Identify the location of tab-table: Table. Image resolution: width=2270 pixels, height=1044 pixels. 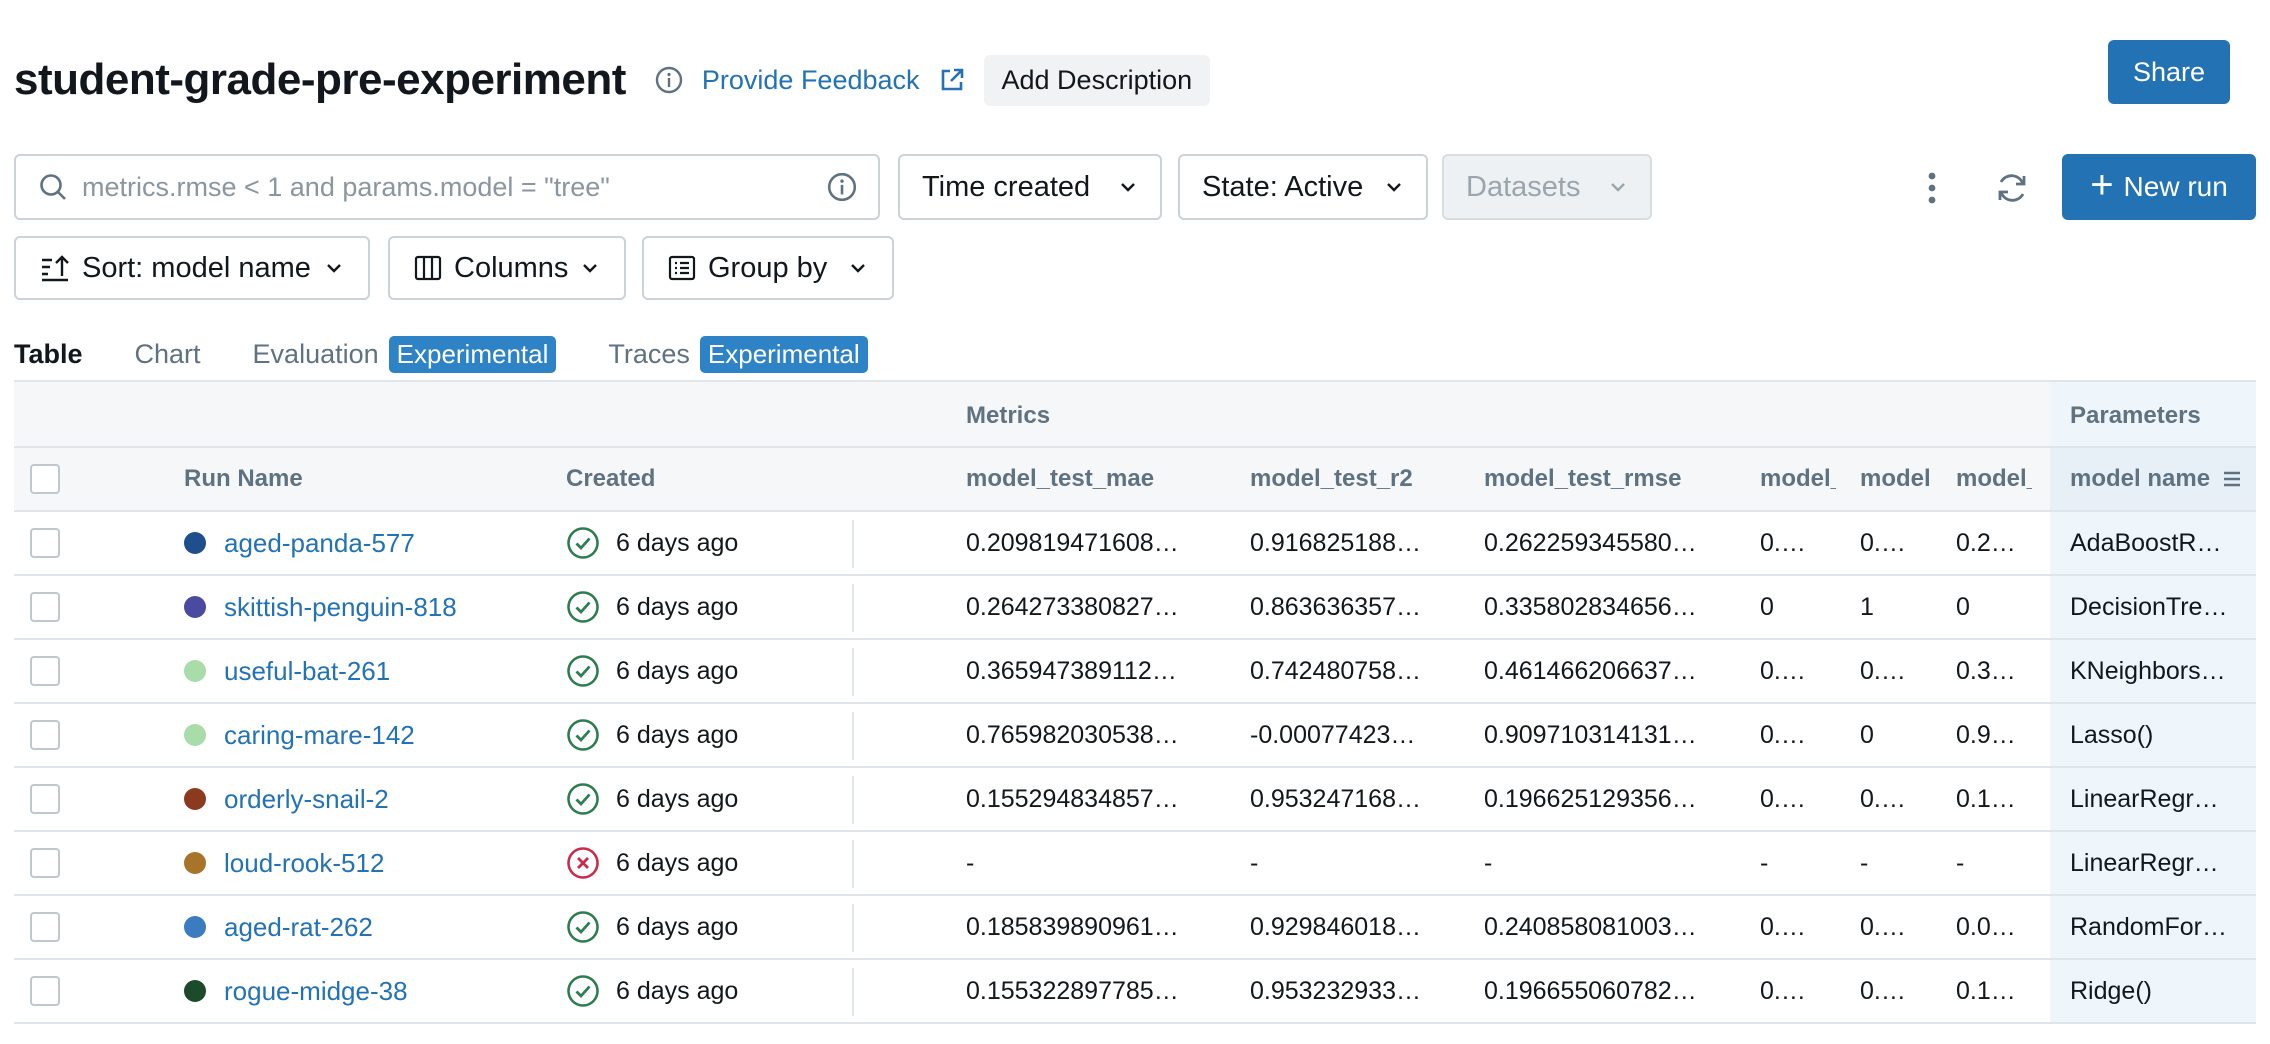
(48, 359).